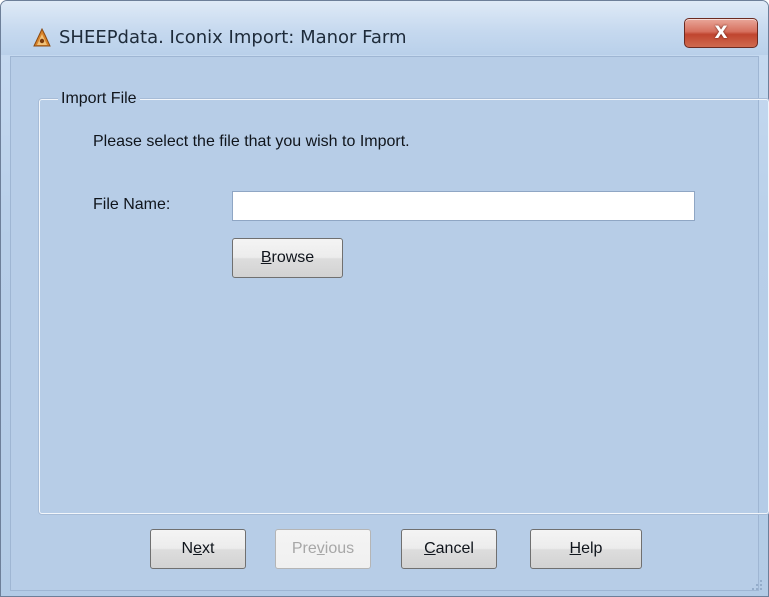 The width and height of the screenshot is (769, 597). I want to click on cancel-accel: C, so click(430, 548).